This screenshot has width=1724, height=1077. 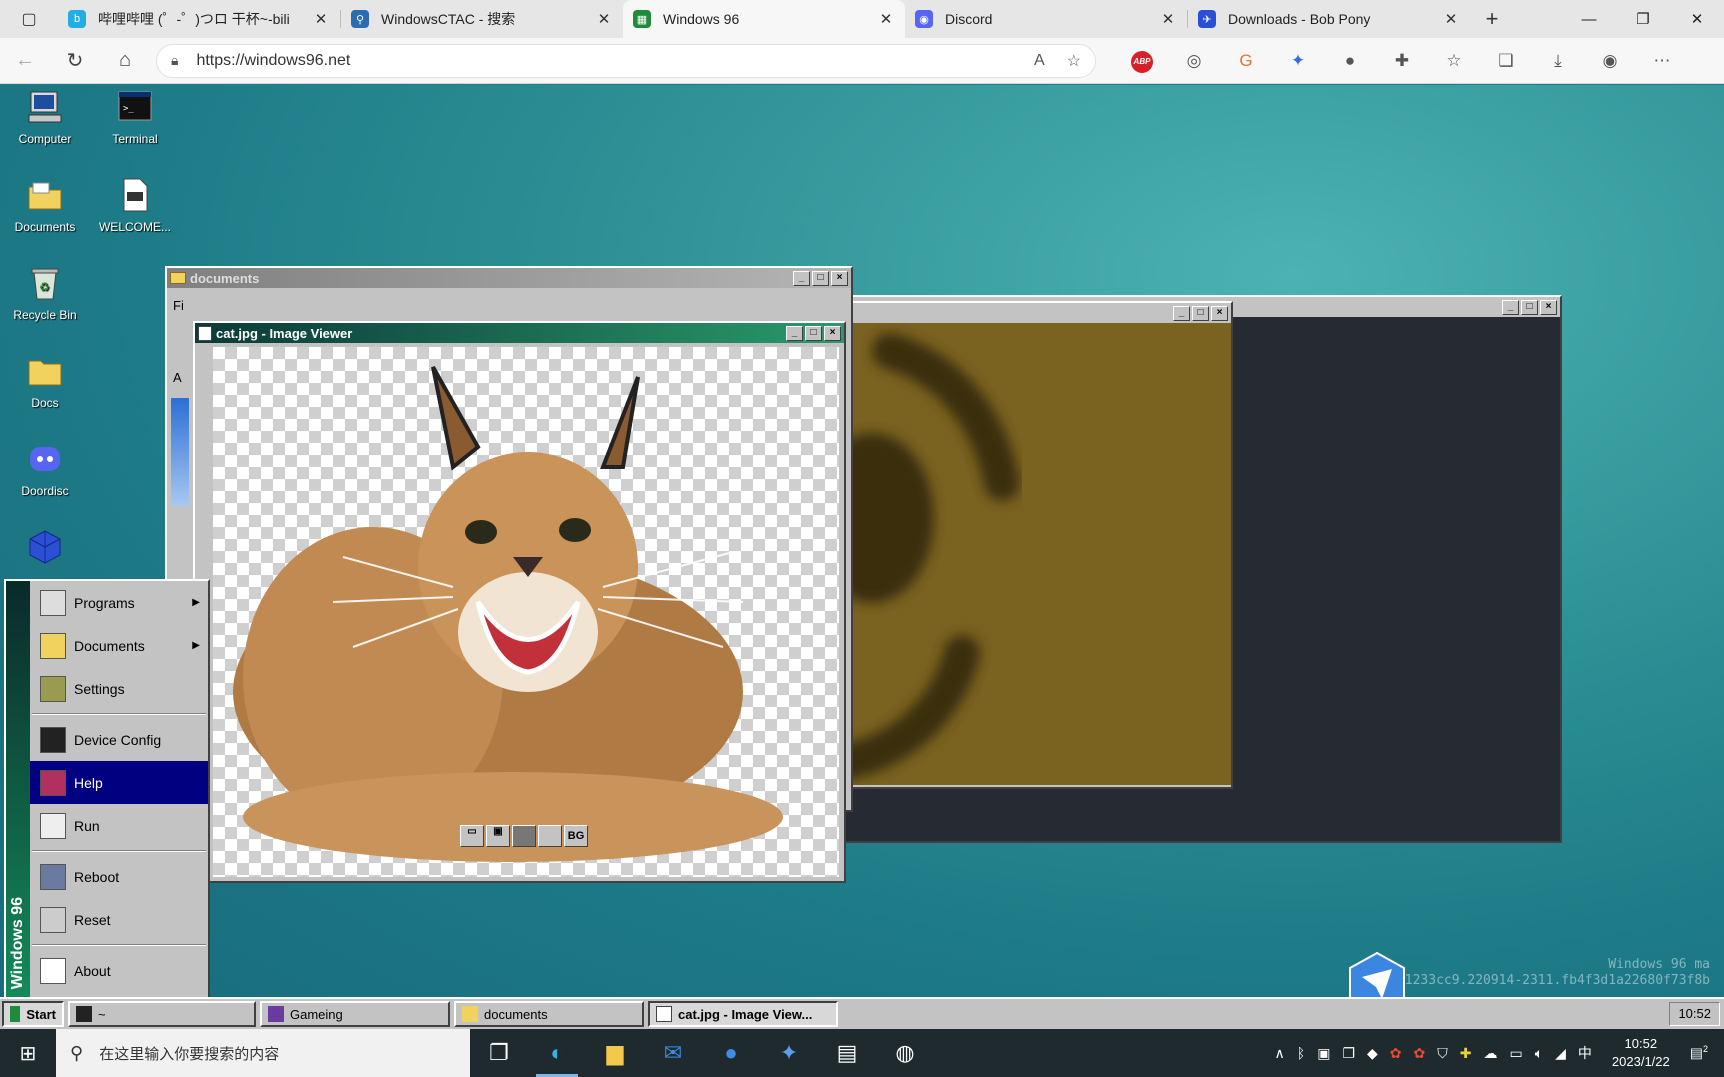 I want to click on add-favorite-icon: ☆, so click(x=1074, y=61).